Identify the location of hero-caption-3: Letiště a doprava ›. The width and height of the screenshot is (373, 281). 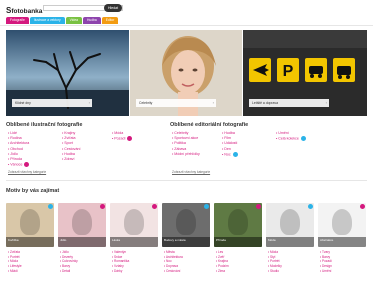
(289, 103).